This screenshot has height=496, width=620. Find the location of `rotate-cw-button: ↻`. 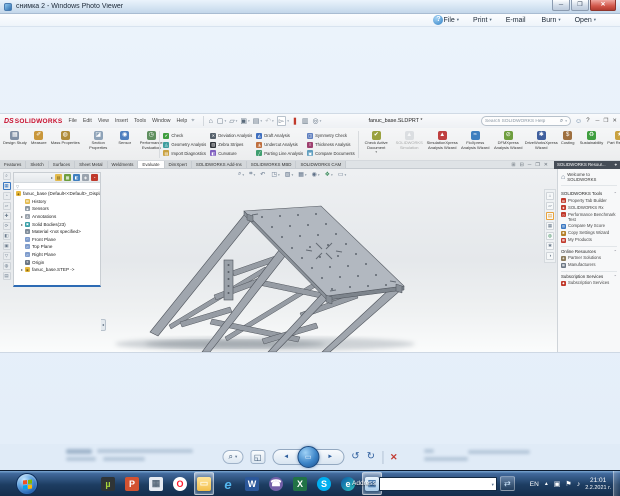

rotate-cw-button: ↻ is located at coordinates (371, 457).